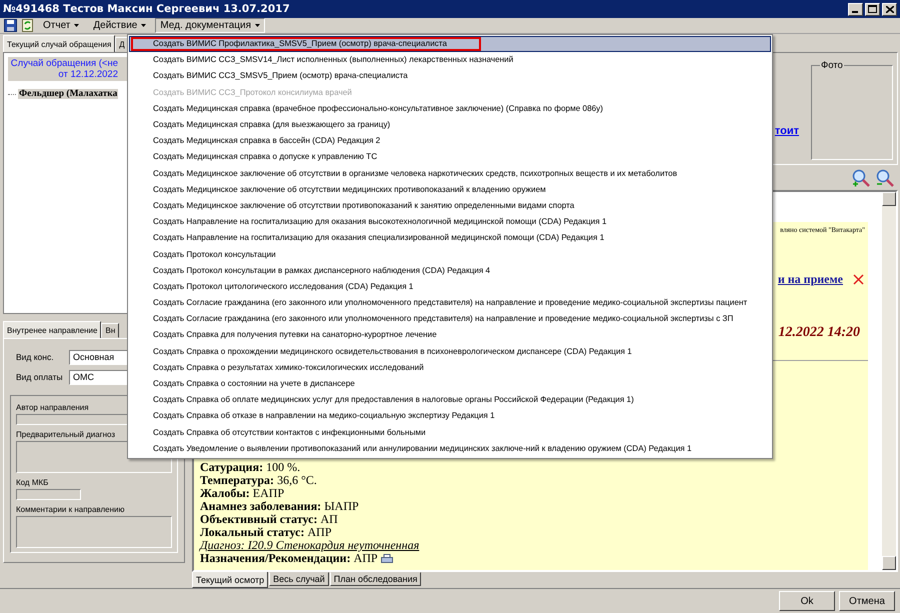 This screenshot has width=900, height=613. I want to click on tab: Текущий случай обращения, so click(59, 43).